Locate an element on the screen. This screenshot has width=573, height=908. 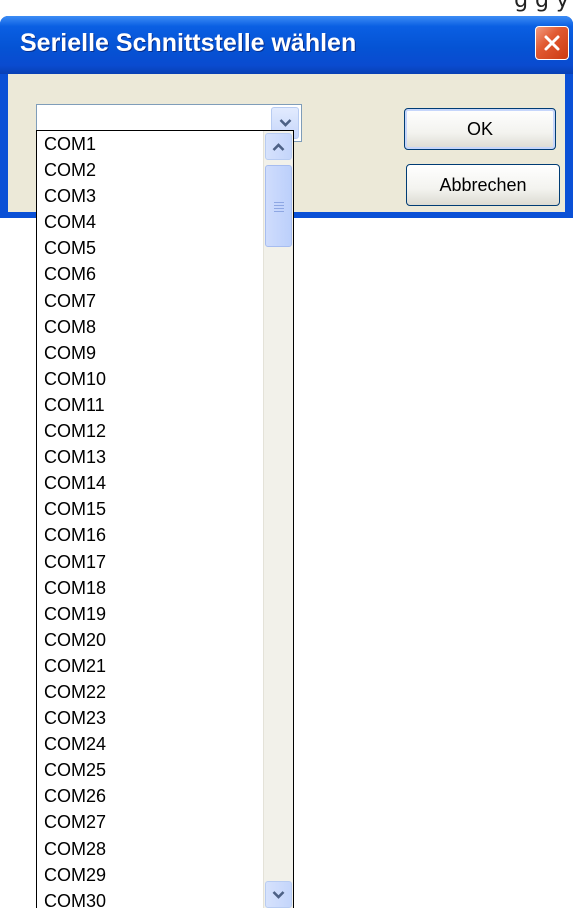
dropdown-item: COM18 is located at coordinates (150, 588).